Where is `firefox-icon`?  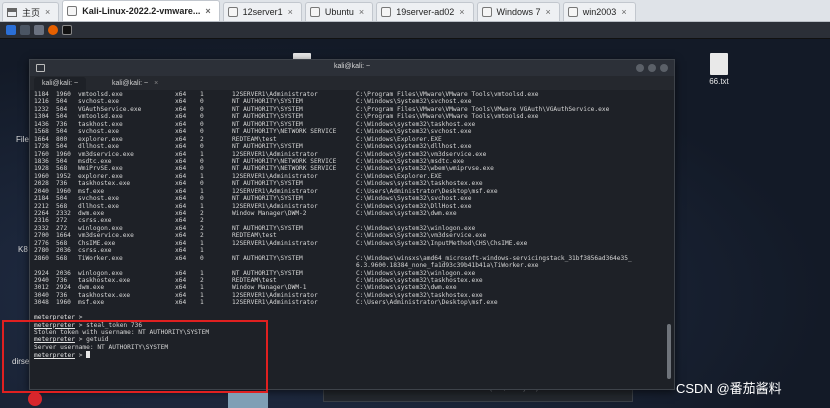
firefox-icon is located at coordinates (53, 30).